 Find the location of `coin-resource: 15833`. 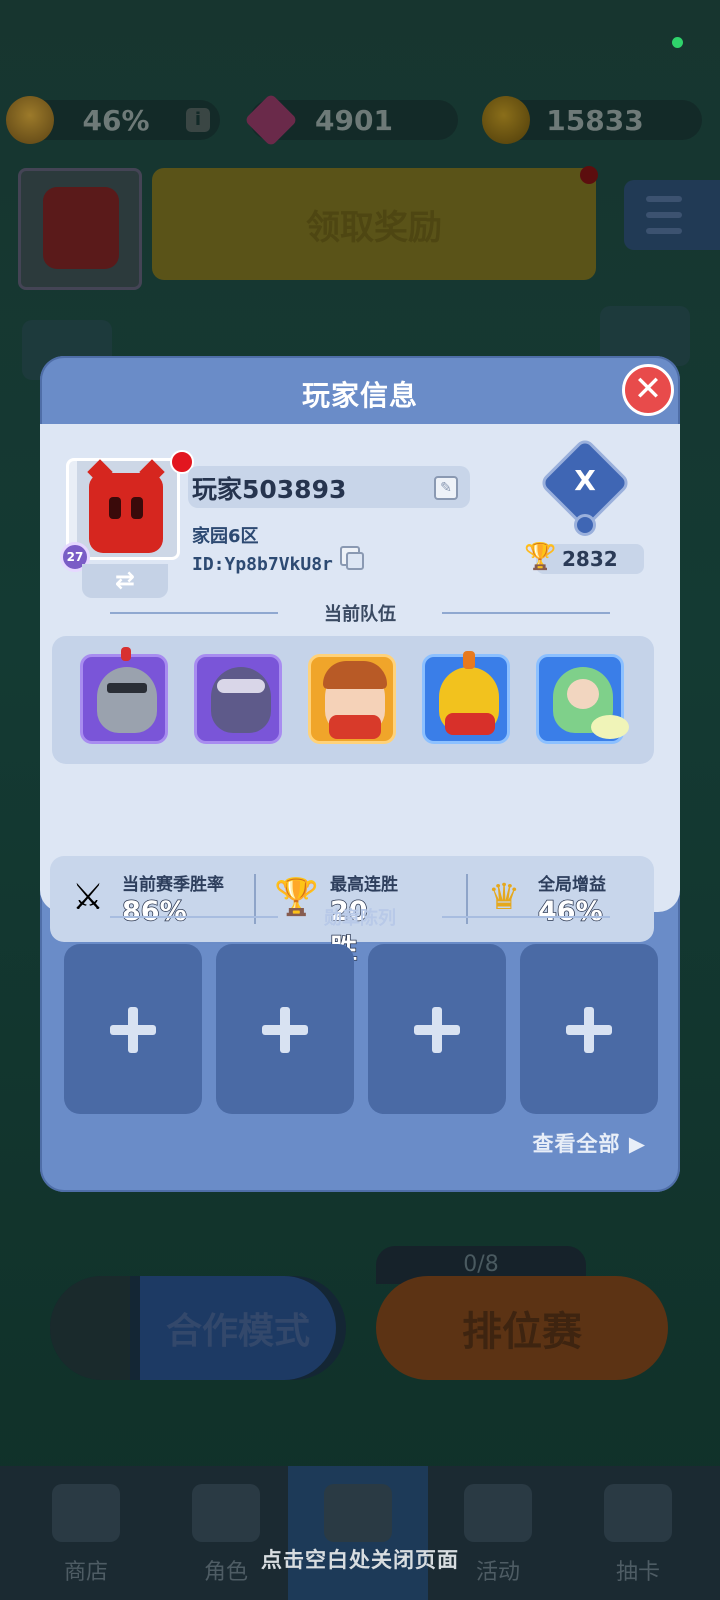

coin-resource: 15833 is located at coordinates (592, 120).